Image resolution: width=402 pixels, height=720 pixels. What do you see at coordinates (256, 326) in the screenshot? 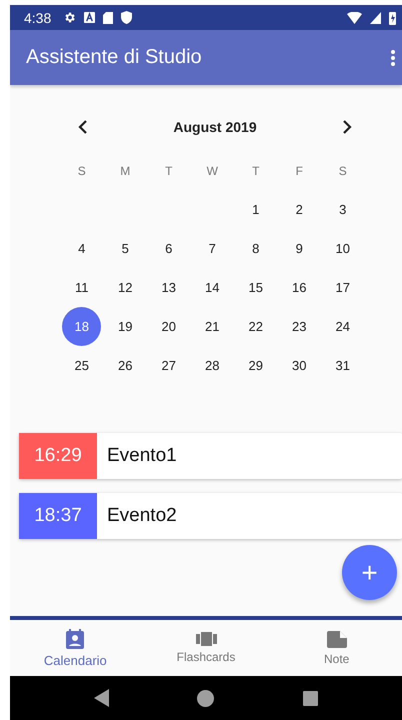
I see `calendar-day: 22` at bounding box center [256, 326].